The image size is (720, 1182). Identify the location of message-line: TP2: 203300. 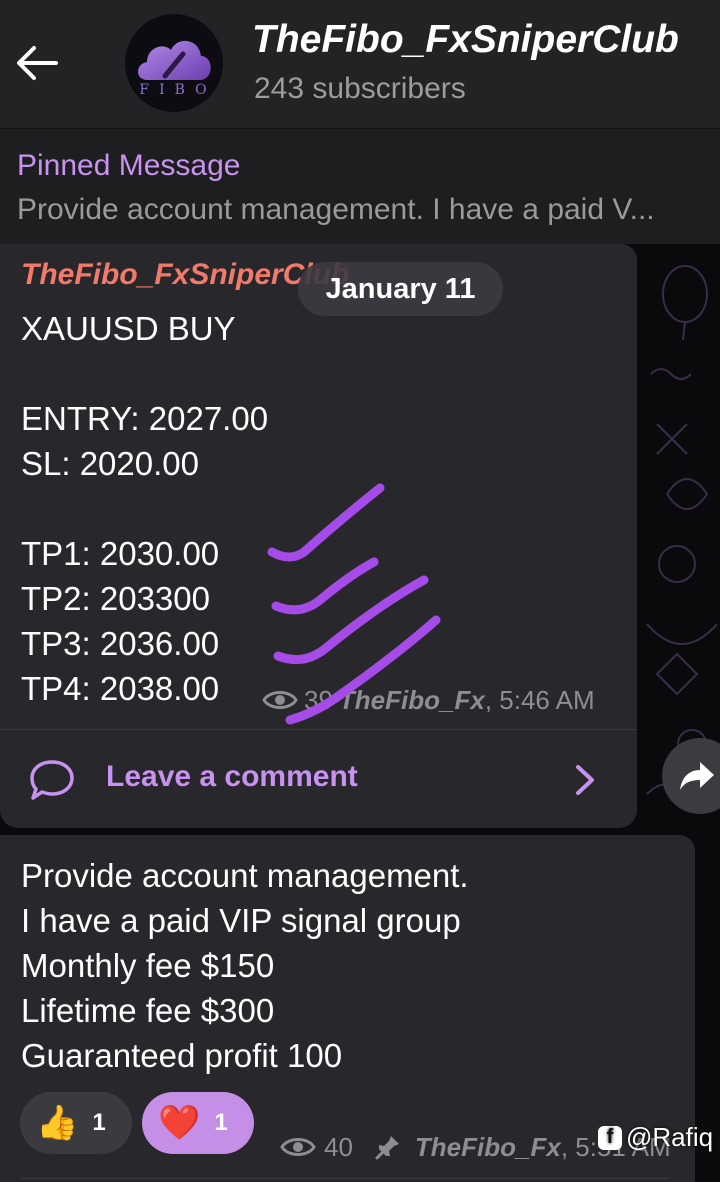
(115, 598).